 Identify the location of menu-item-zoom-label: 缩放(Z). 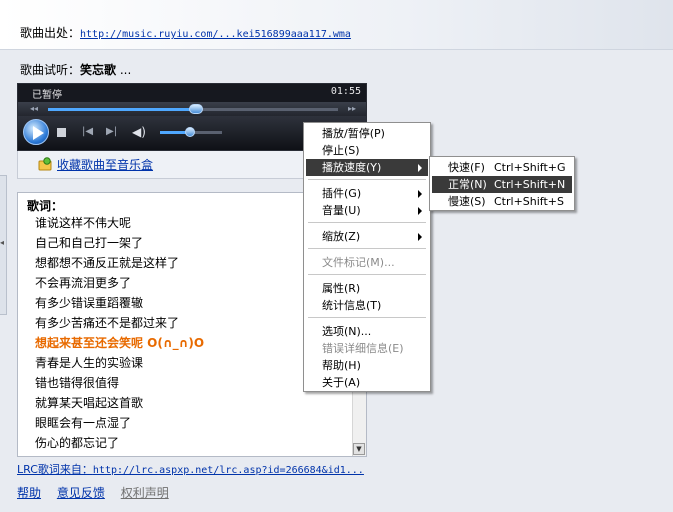
(341, 236).